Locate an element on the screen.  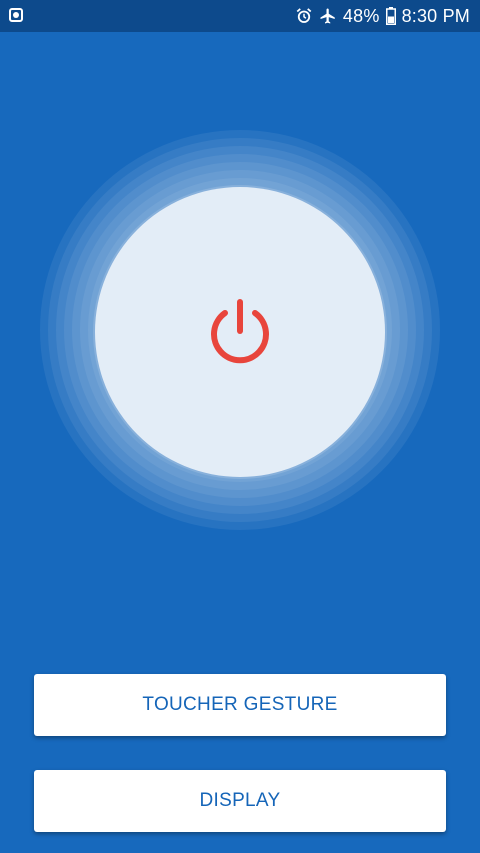
power-icon is located at coordinates (240, 331).